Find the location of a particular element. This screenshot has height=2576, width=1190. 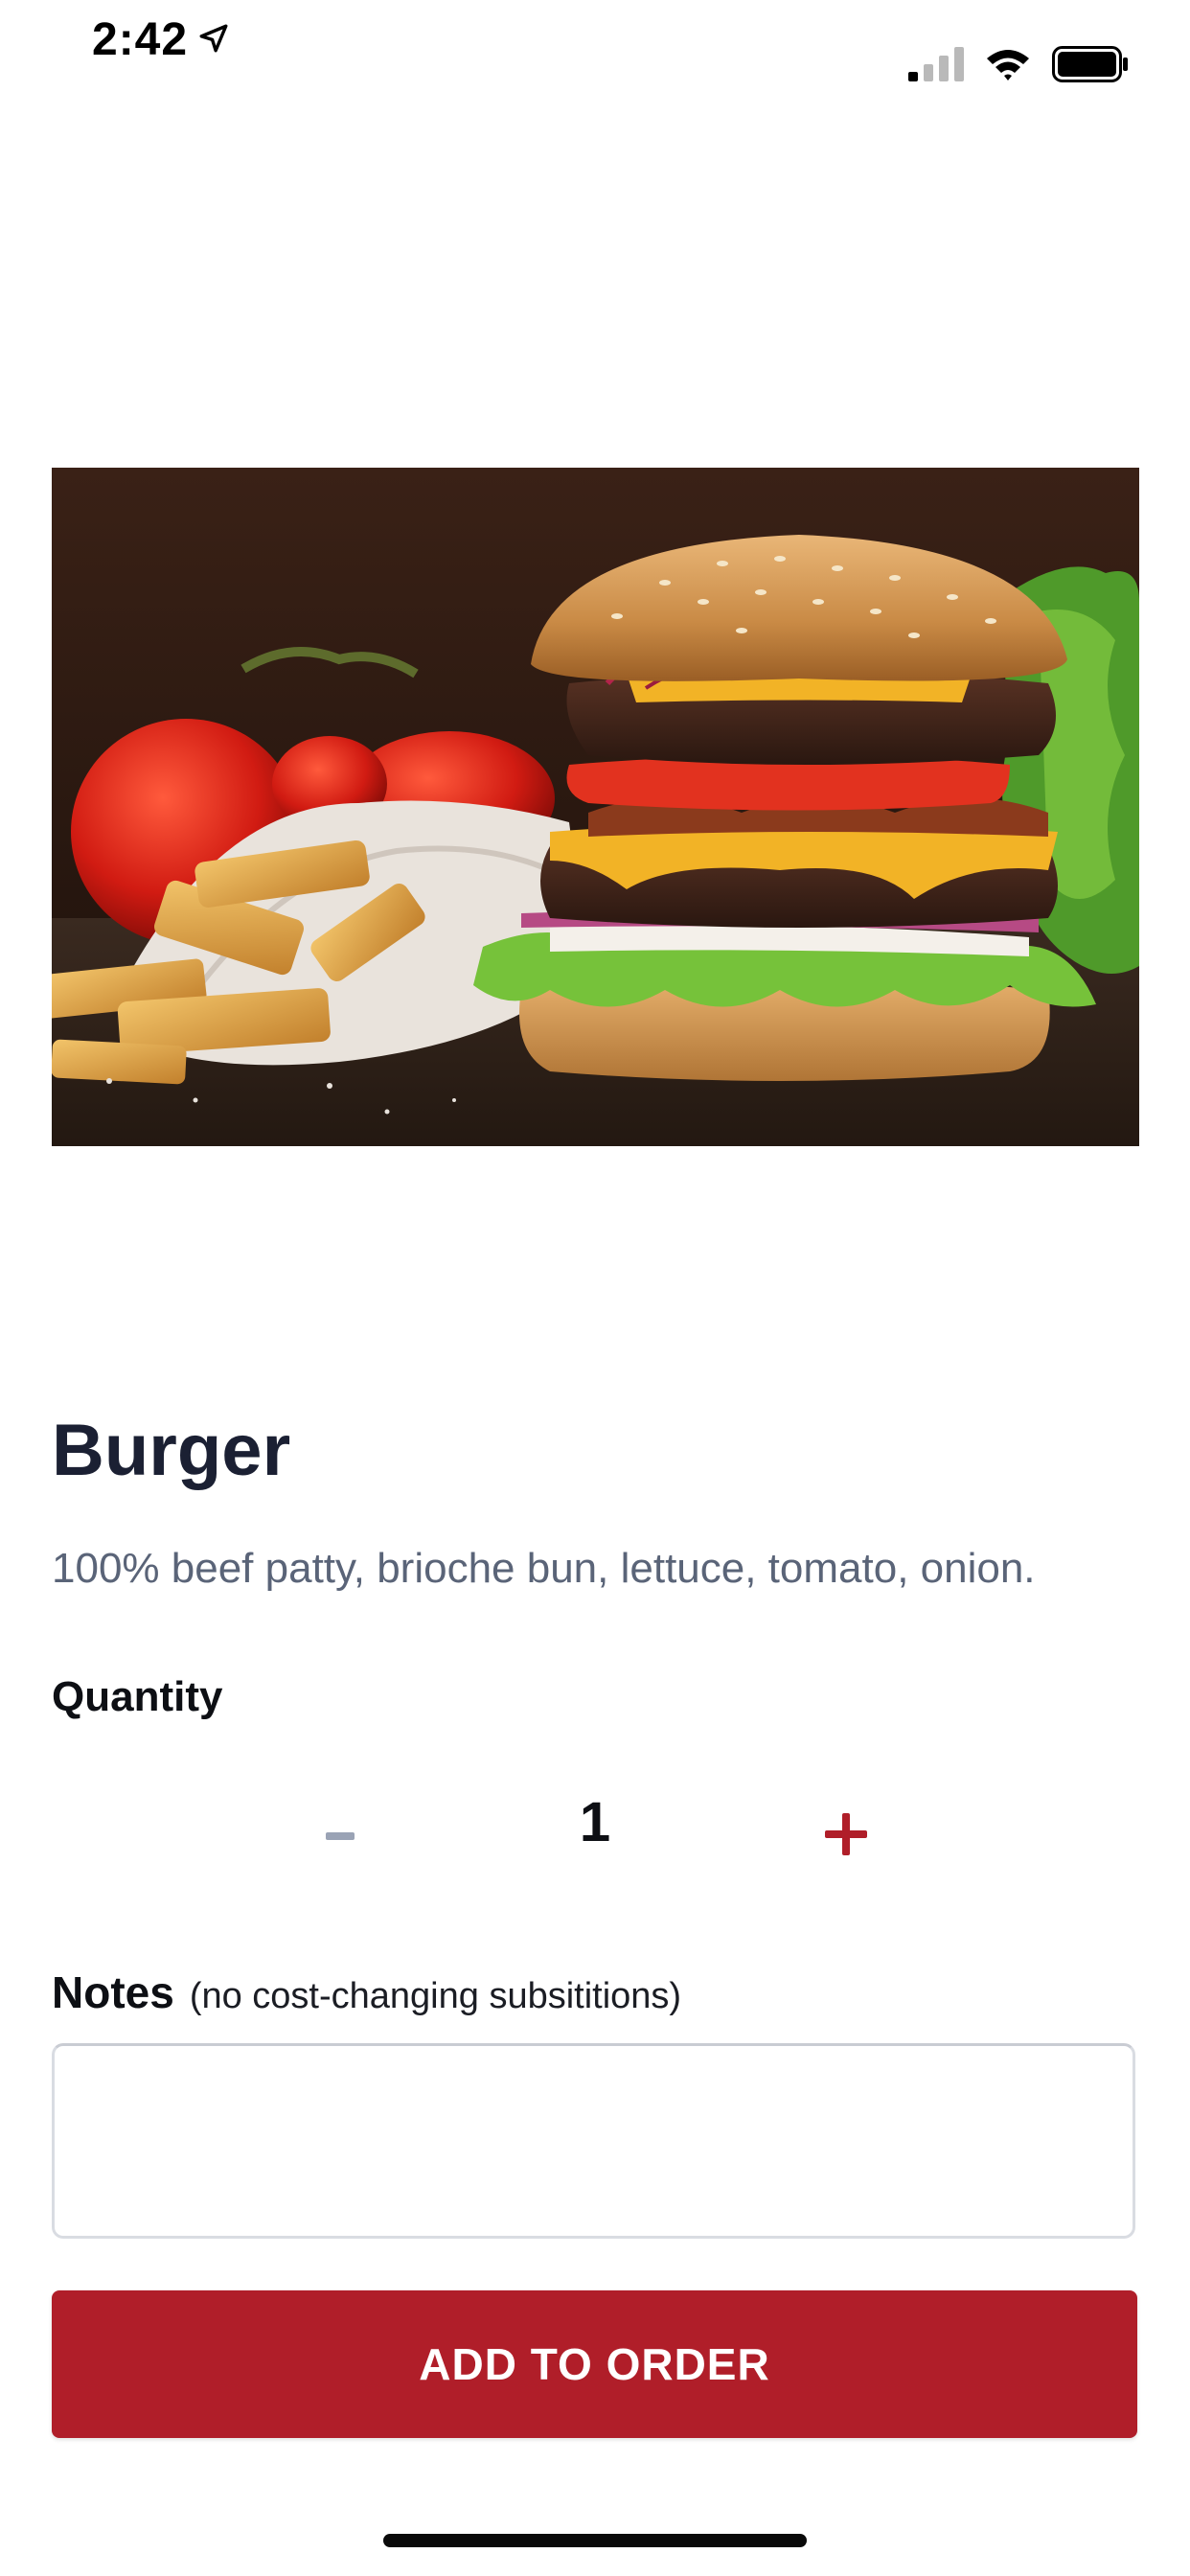

add-to-order-button: ADD TO ORDER is located at coordinates (594, 2364).